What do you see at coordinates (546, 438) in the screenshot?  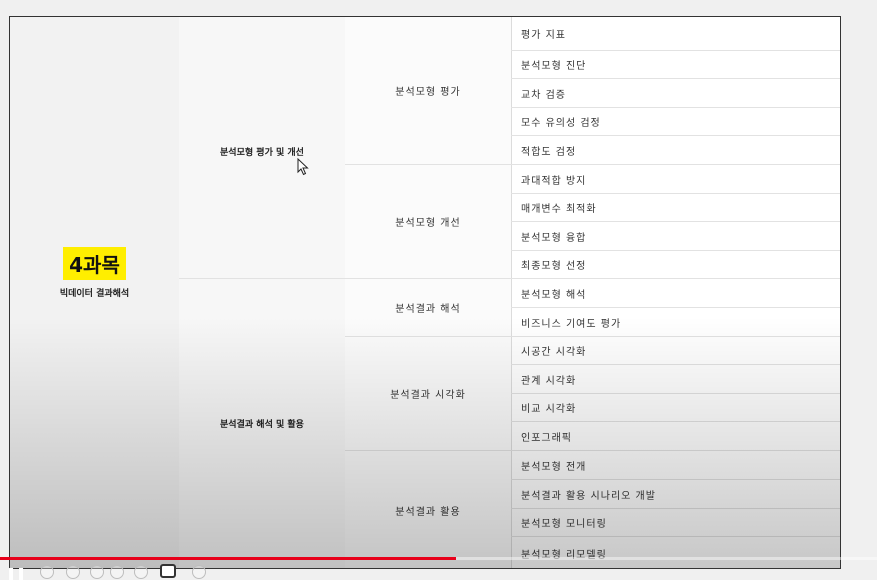 I see `item-label: 인포그래픽` at bounding box center [546, 438].